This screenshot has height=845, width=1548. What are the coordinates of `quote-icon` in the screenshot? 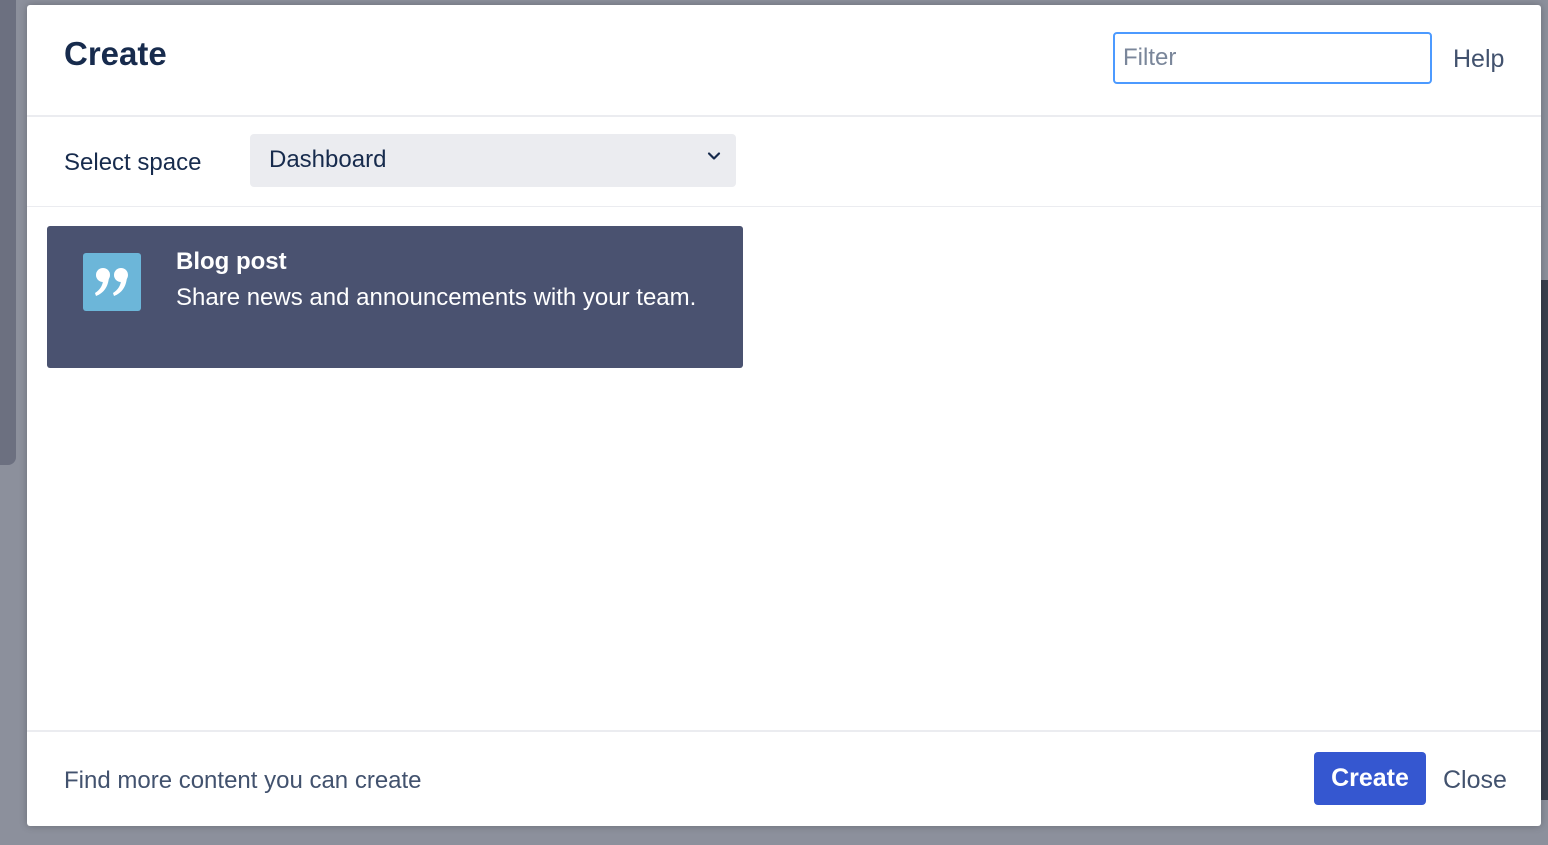 It's located at (112, 282).